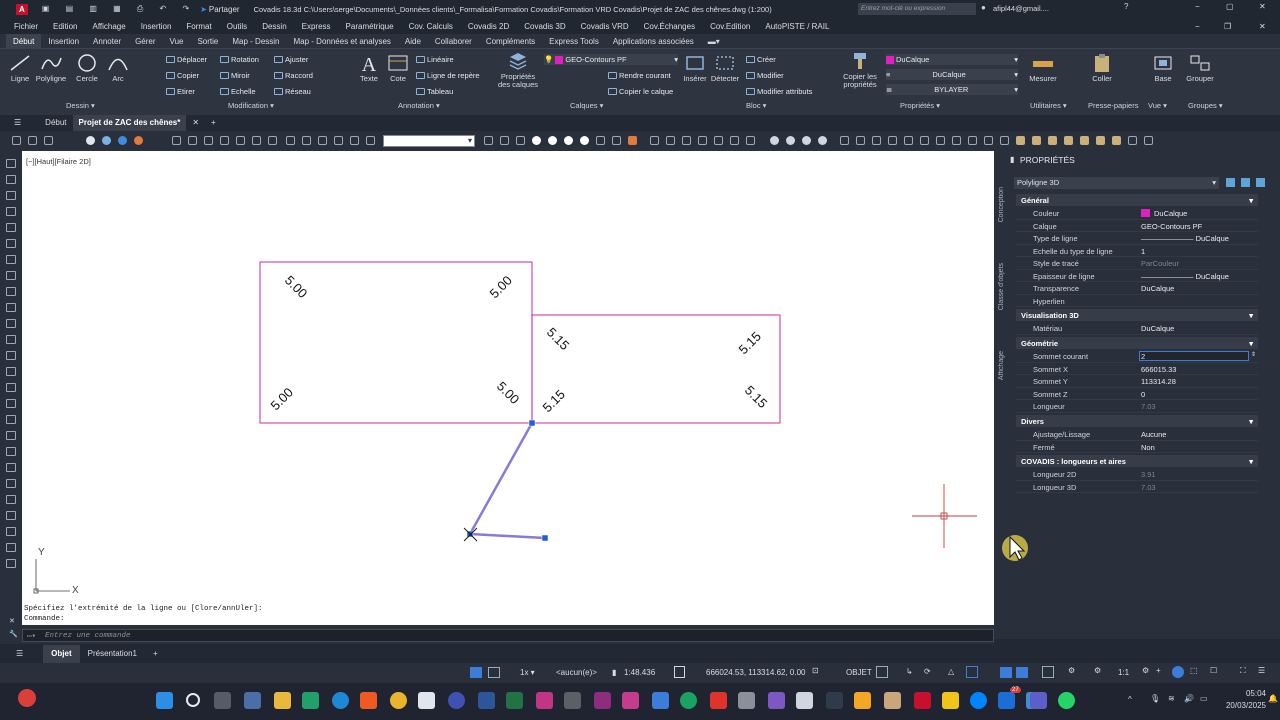  I want to click on ribbon-tab: Applications associées, so click(653, 41).